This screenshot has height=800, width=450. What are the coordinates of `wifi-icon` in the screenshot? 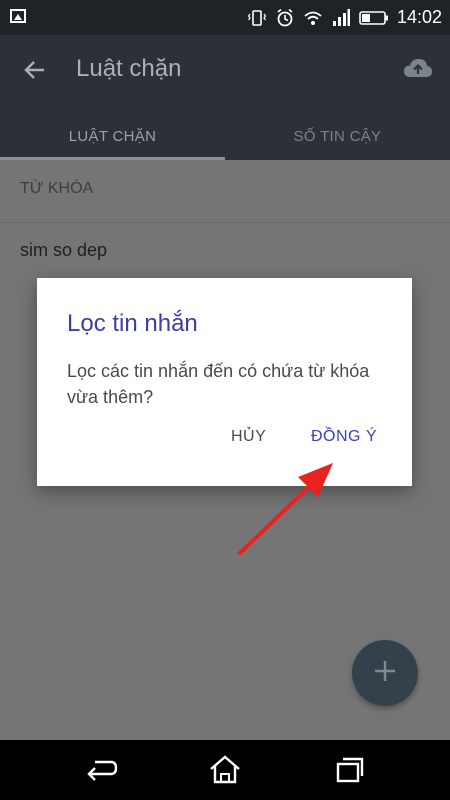 It's located at (313, 18).